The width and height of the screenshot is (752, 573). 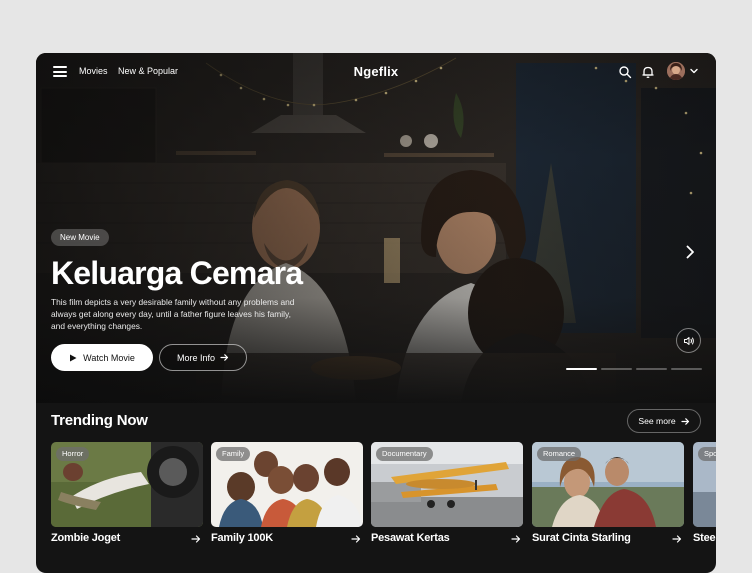 I want to click on movie-card: Horror Zombie Joget, so click(x=127, y=493).